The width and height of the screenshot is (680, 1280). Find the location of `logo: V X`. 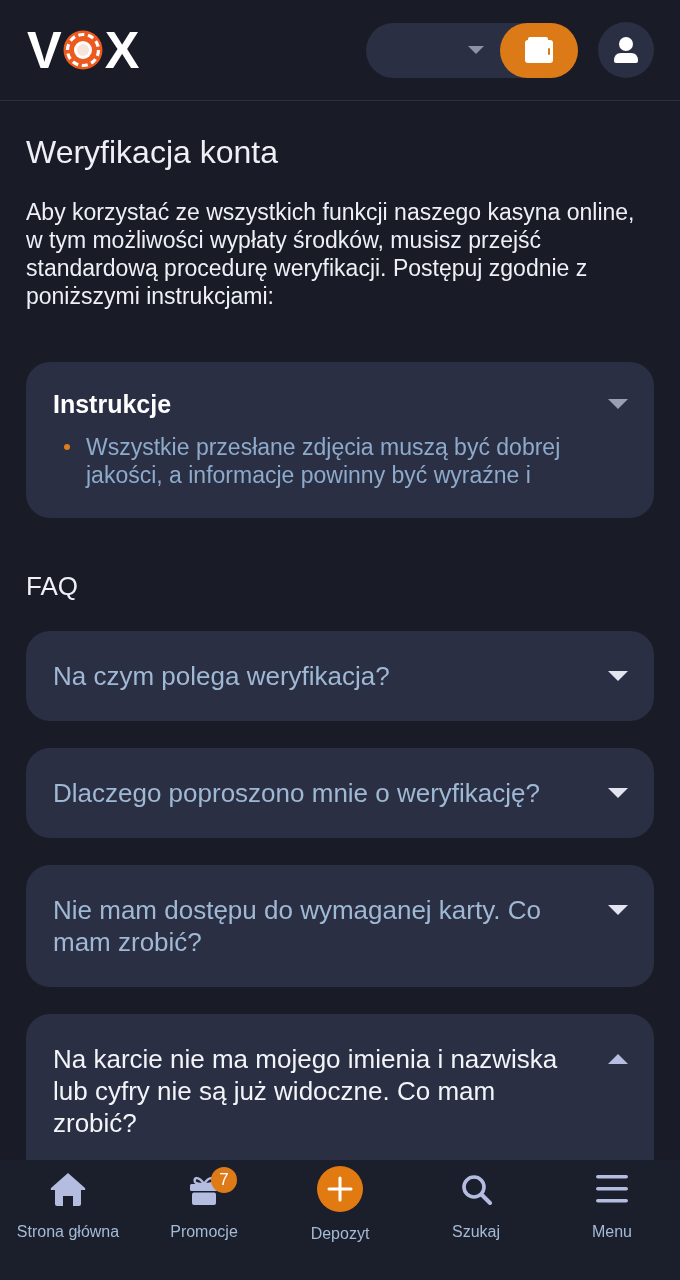

logo: V X is located at coordinates (83, 50).